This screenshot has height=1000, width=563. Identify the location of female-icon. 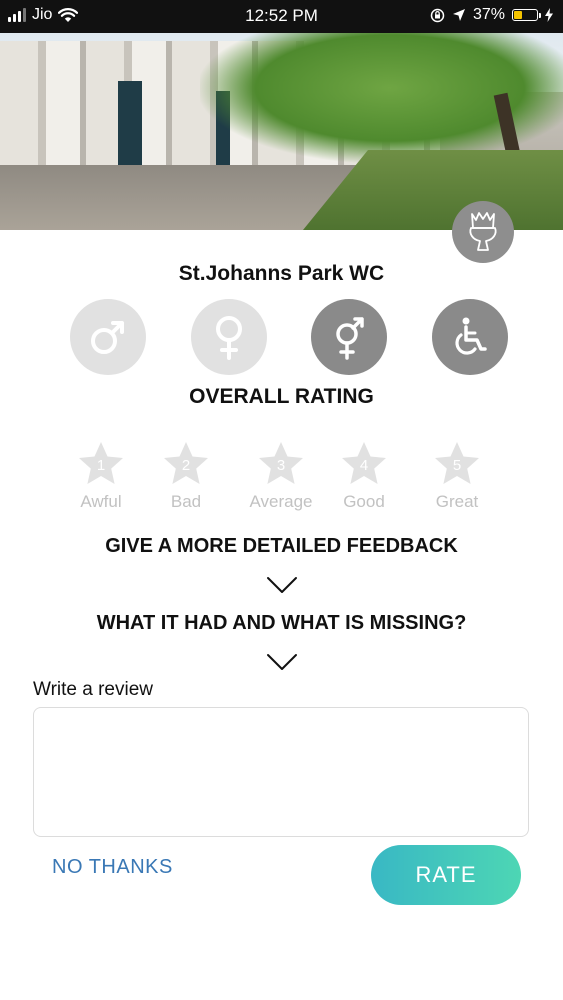
(229, 338).